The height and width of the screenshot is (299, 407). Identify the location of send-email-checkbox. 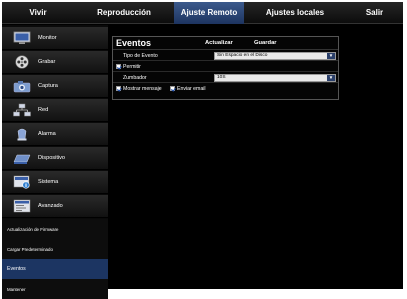
(172, 88).